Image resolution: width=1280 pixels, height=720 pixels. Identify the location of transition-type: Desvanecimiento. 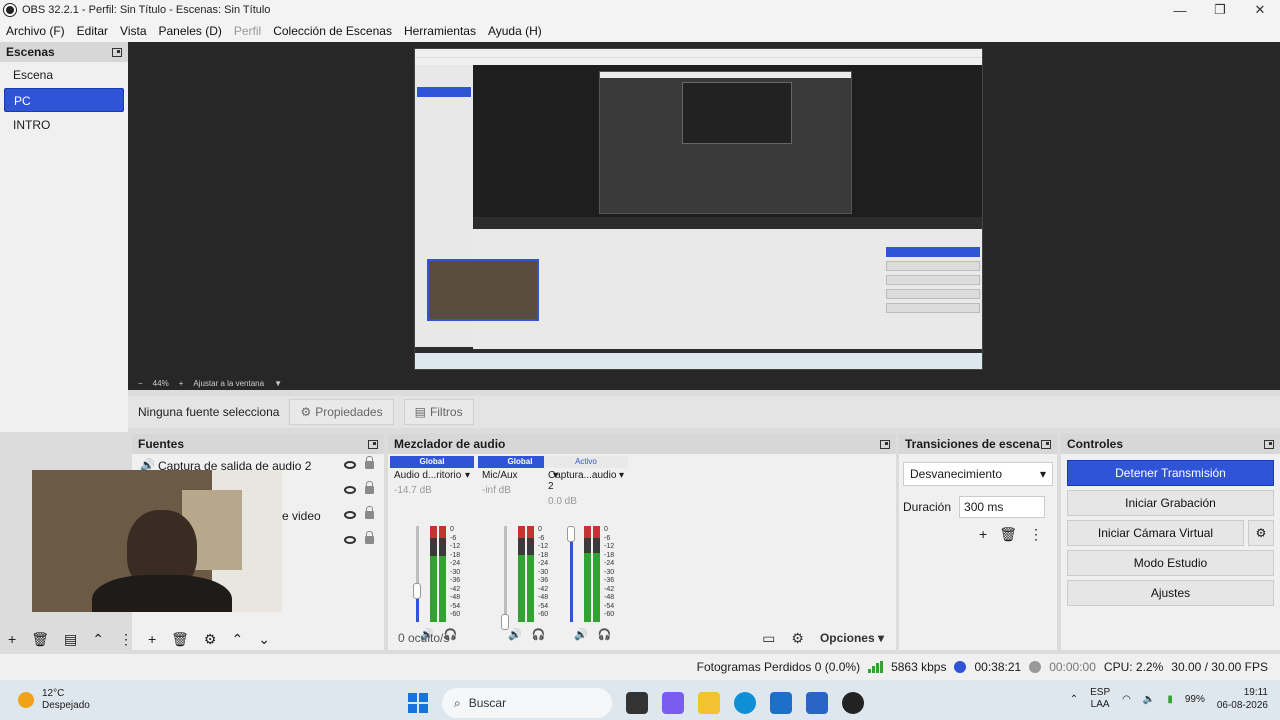
(956, 474).